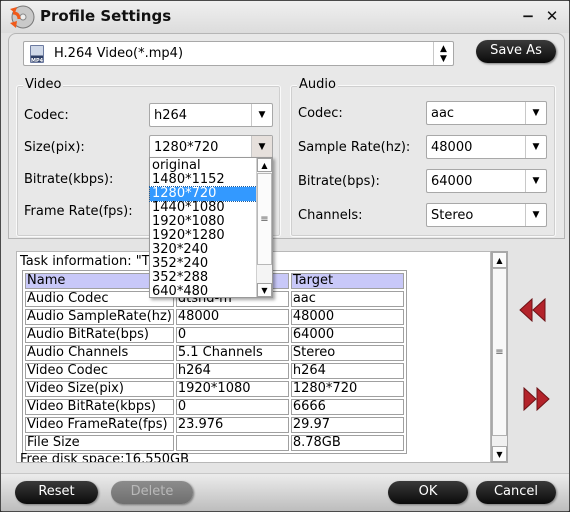 This screenshot has height=512, width=570. I want to click on table-row: Video BitRate(kbps) 0 6666, so click(214, 407).